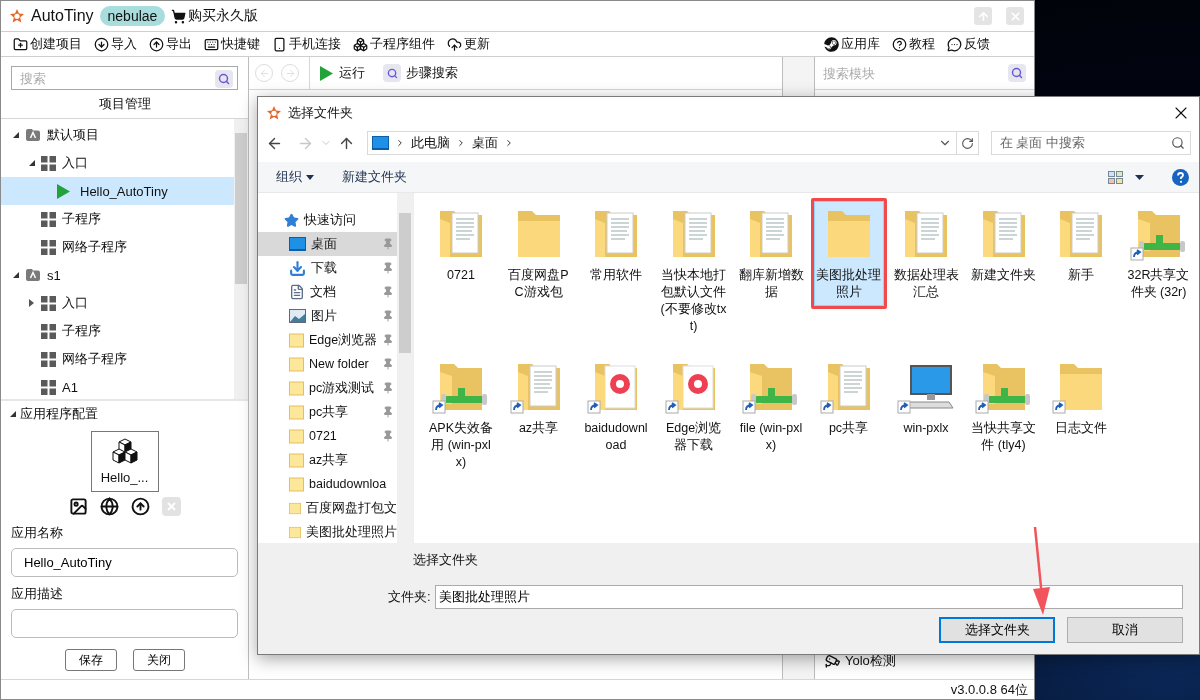 Image resolution: width=1200 pixels, height=700 pixels. Describe the element at coordinates (926, 270) in the screenshot. I see `folder-item: 数据处理表汇总` at that location.